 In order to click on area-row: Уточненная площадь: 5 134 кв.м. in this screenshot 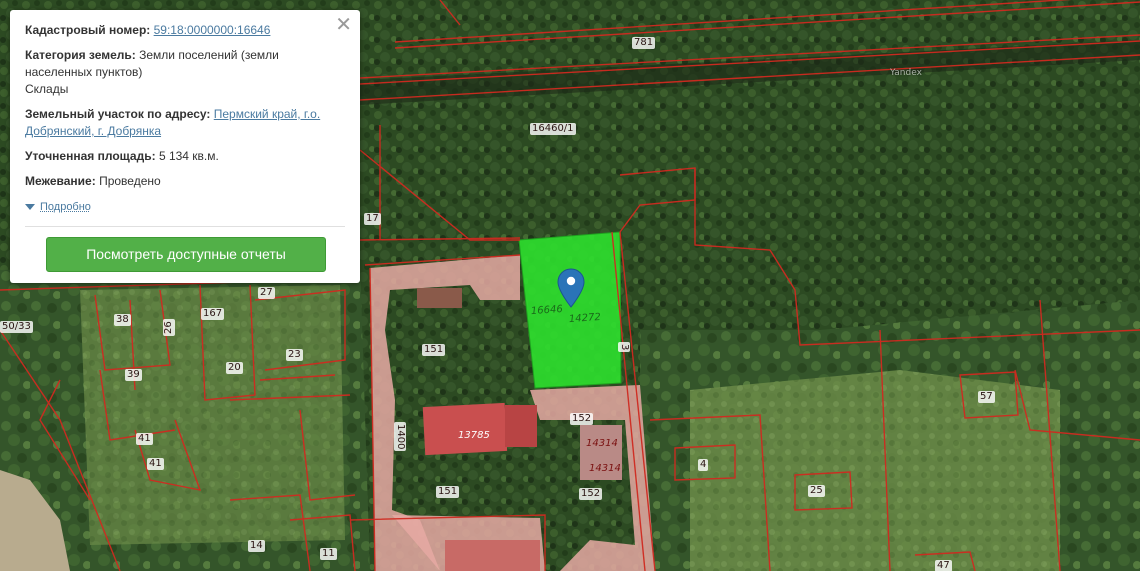, I will do `click(185, 156)`.